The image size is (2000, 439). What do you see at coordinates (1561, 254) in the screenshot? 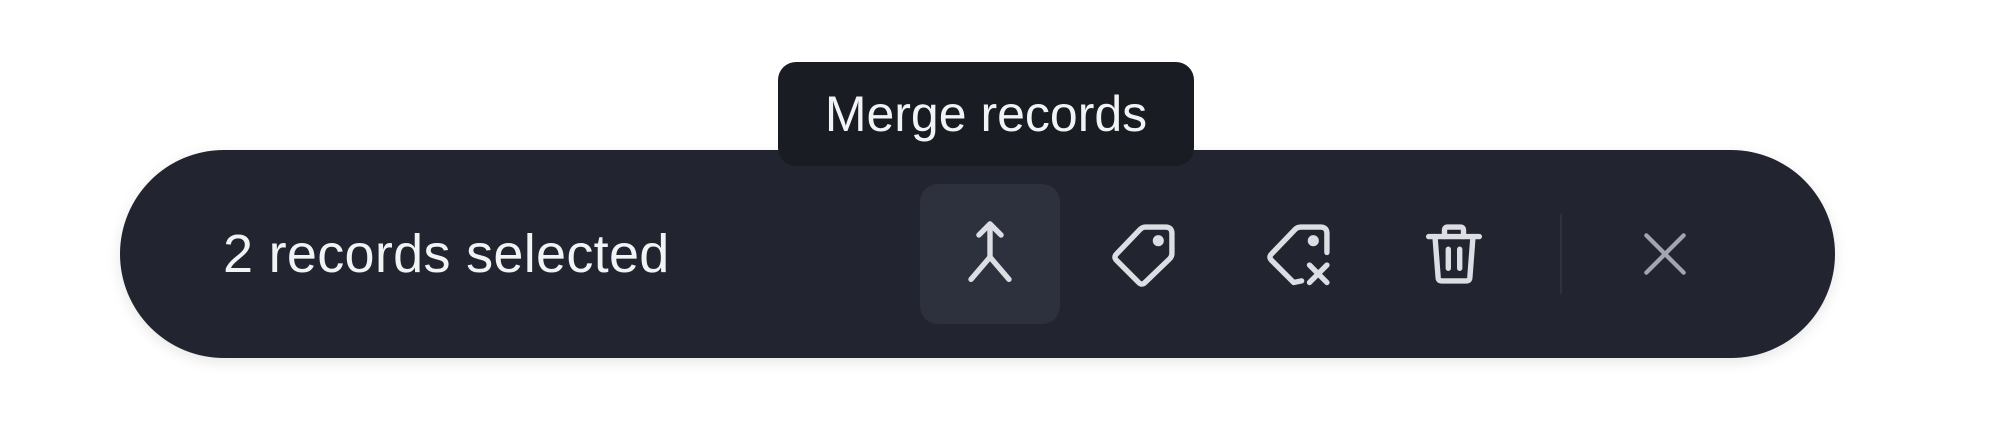
I see `toolbar-divider` at bounding box center [1561, 254].